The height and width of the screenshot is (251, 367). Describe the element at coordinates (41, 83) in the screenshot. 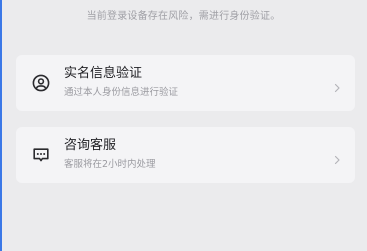

I see `user-circle-icon` at that location.